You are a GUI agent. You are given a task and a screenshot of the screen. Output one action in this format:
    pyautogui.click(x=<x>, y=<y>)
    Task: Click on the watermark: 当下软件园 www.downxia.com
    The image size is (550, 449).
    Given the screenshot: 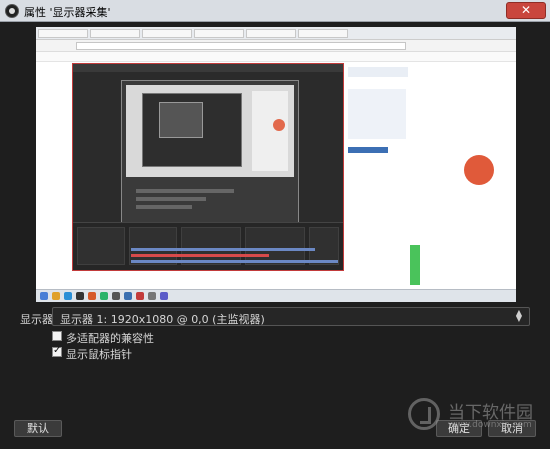 What is the action you would take?
    pyautogui.click(x=474, y=416)
    